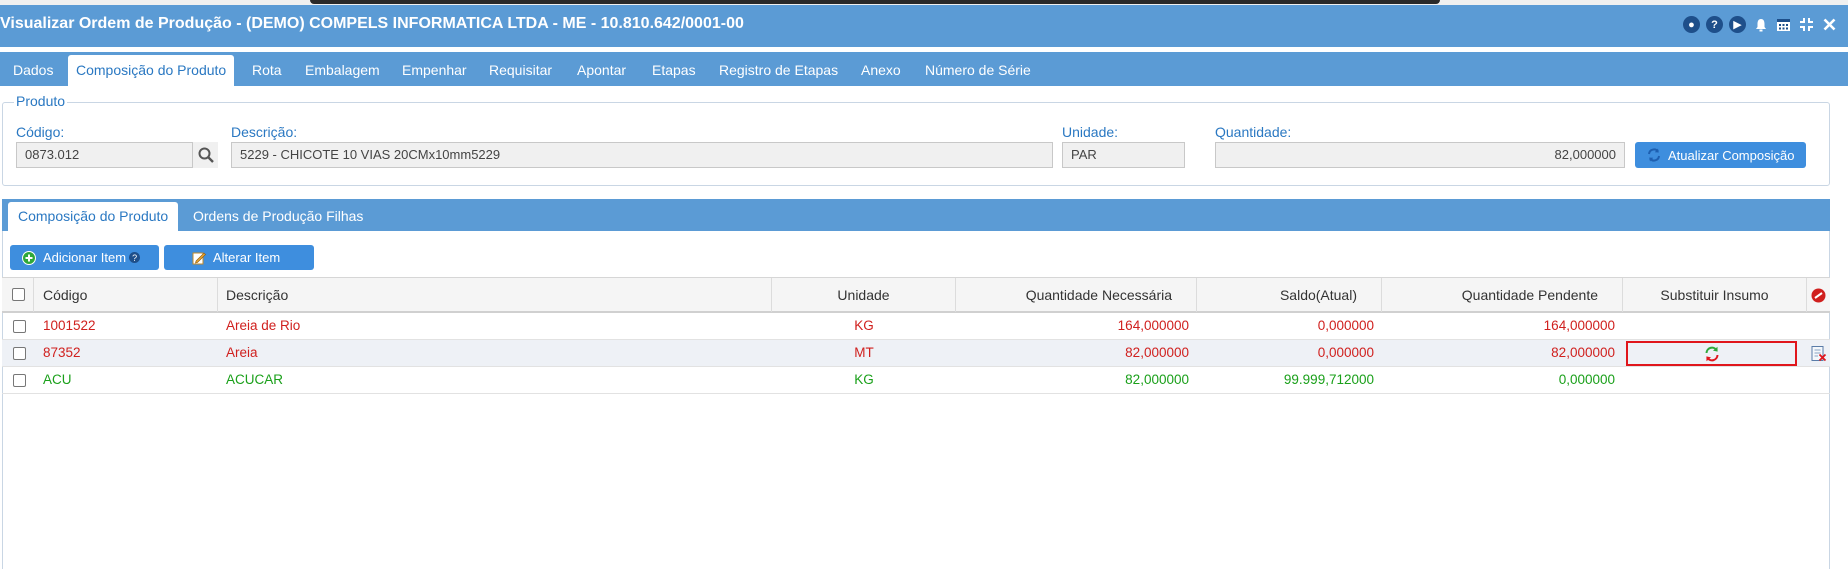 This screenshot has width=1848, height=569. Describe the element at coordinates (33, 70) in the screenshot. I see `tab-dados: Dados` at that location.